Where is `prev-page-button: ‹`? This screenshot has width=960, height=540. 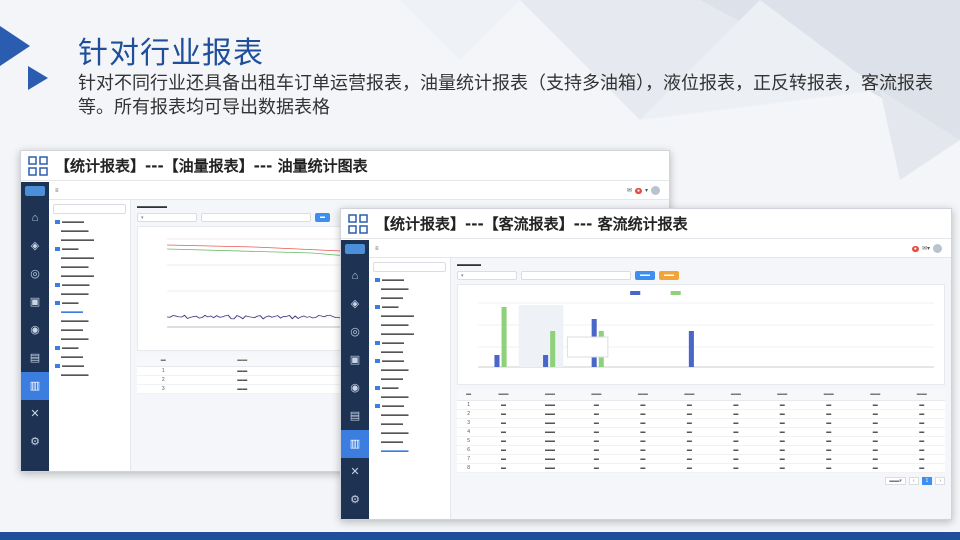
prev-page-button: ‹ is located at coordinates (913, 480).